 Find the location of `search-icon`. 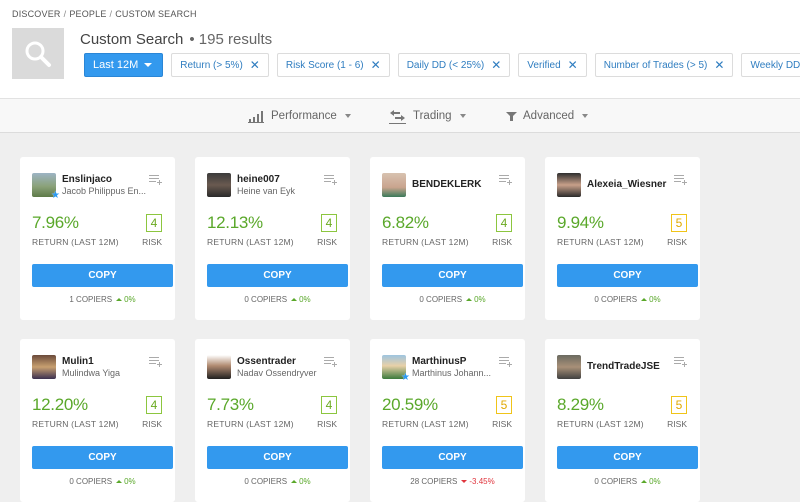

search-icon is located at coordinates (38, 54).